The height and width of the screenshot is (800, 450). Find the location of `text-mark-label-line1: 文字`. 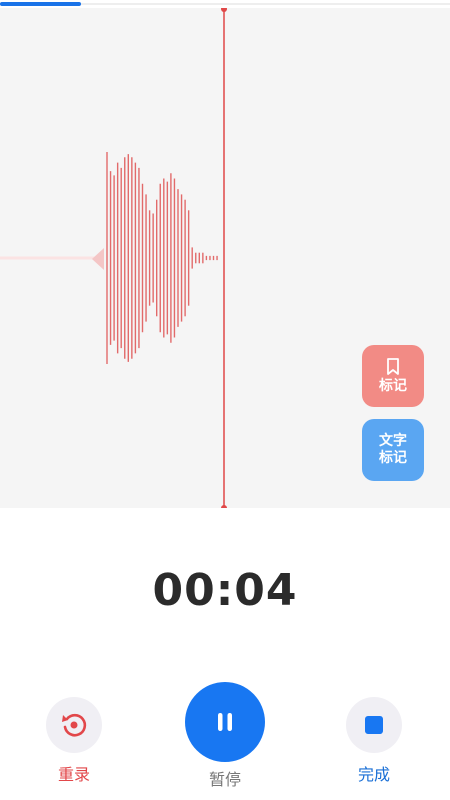

text-mark-label-line1: 文字 is located at coordinates (393, 441).